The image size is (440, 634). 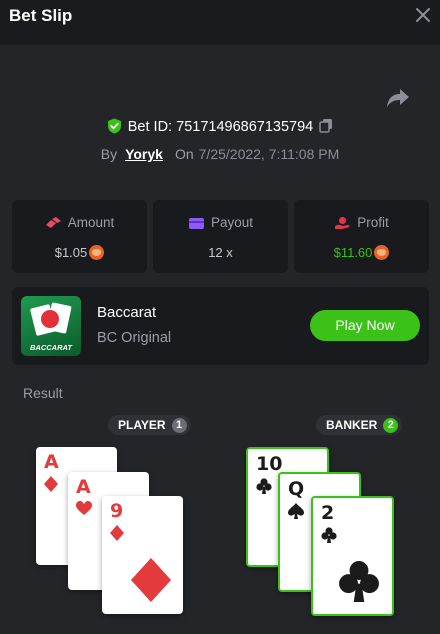 I want to click on player-badge: PLAYER 1, so click(x=149, y=425).